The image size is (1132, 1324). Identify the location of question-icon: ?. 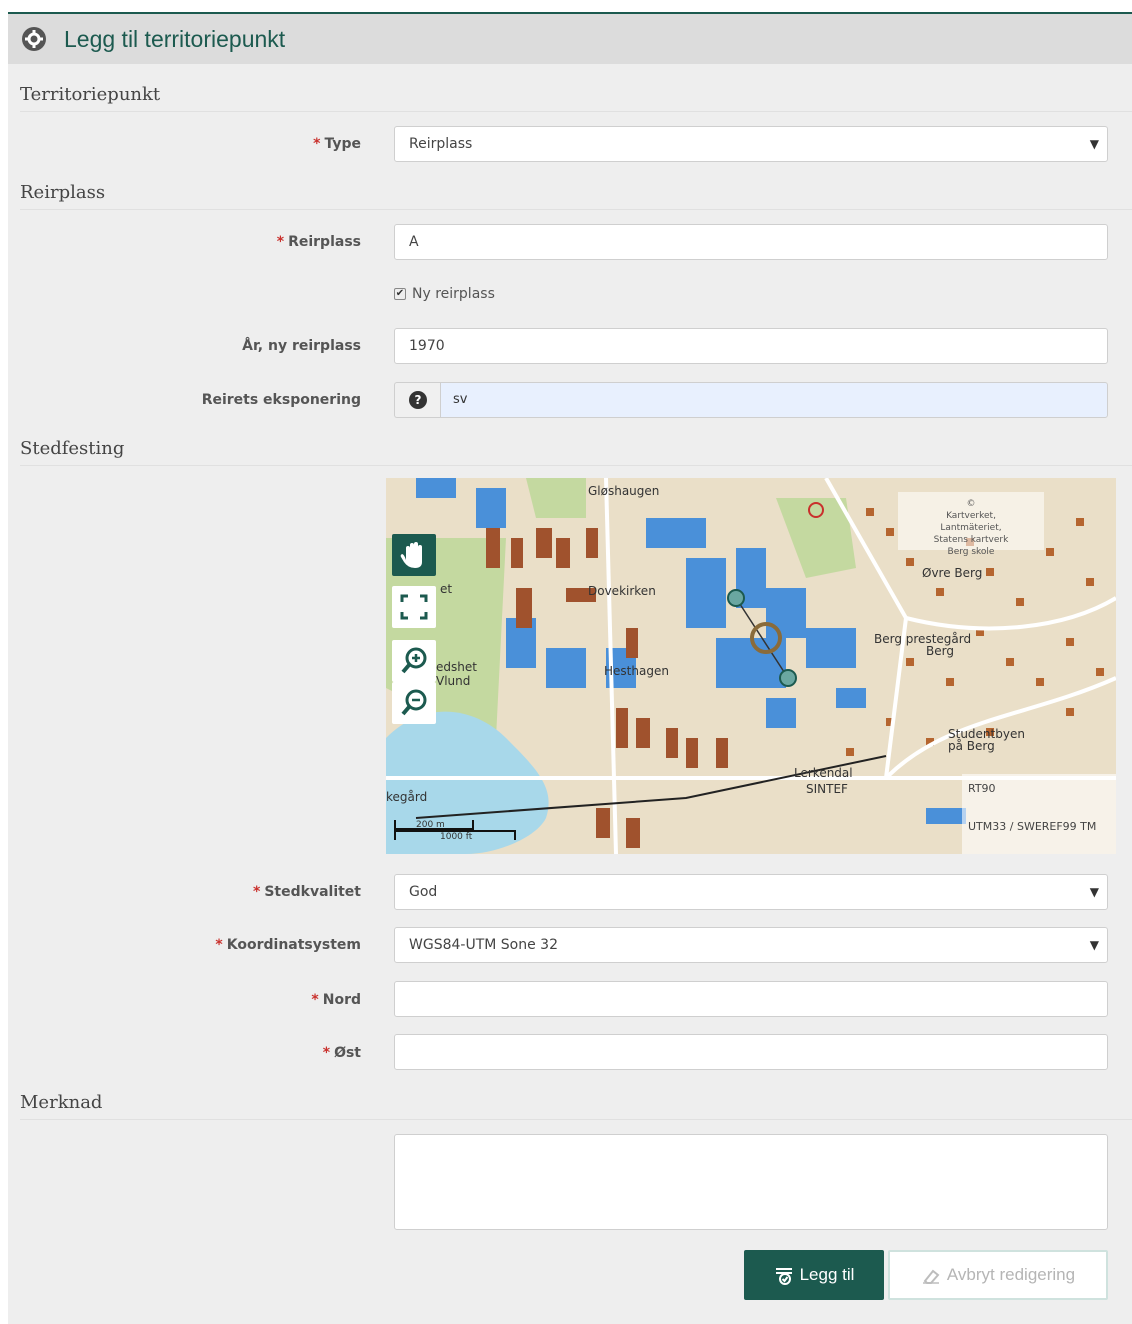
(418, 400).